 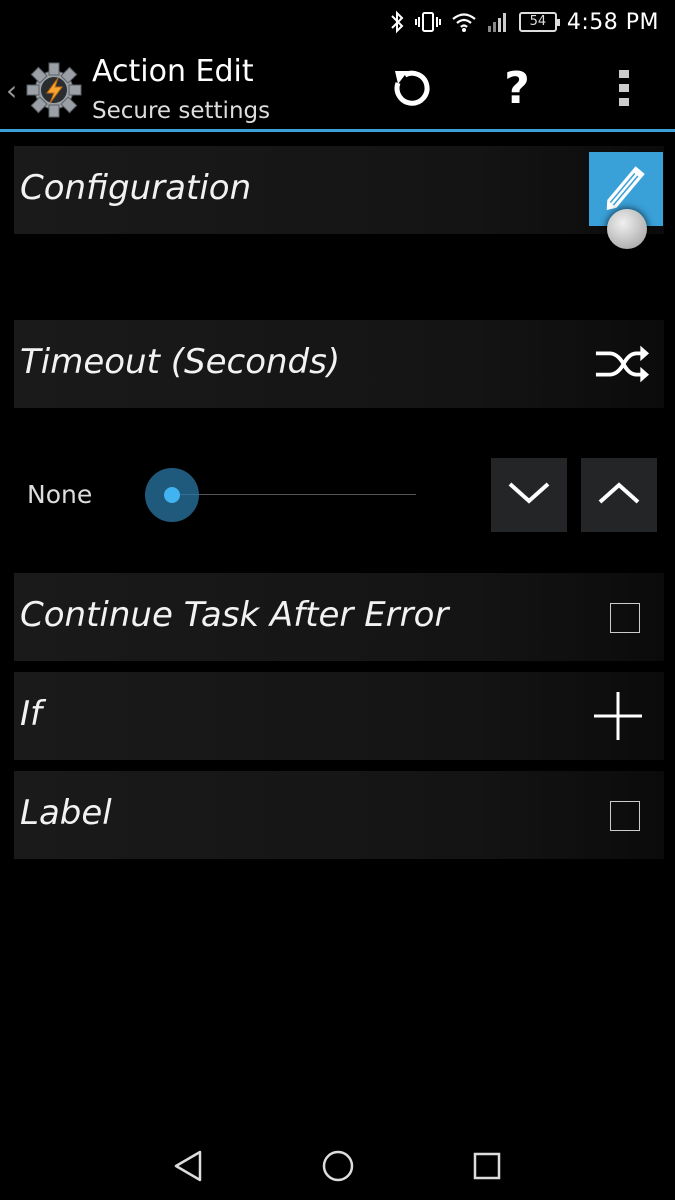 I want to click on page-title: Action Edit, so click(x=173, y=71).